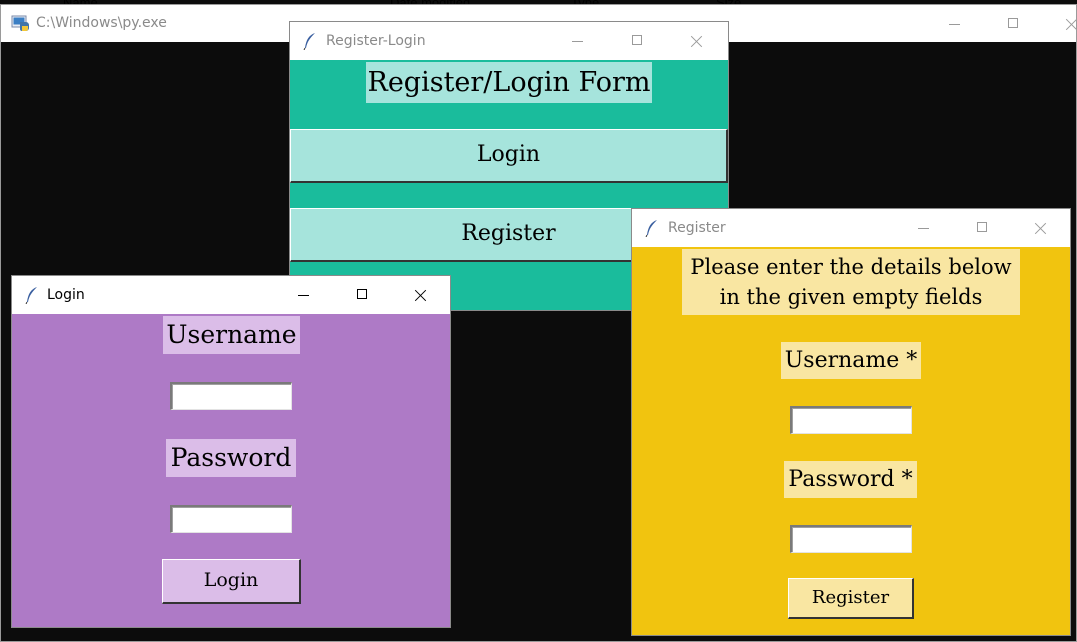 Image resolution: width=1077 pixels, height=642 pixels. Describe the element at coordinates (577, 41) in the screenshot. I see `register-login-minimize-button` at that location.